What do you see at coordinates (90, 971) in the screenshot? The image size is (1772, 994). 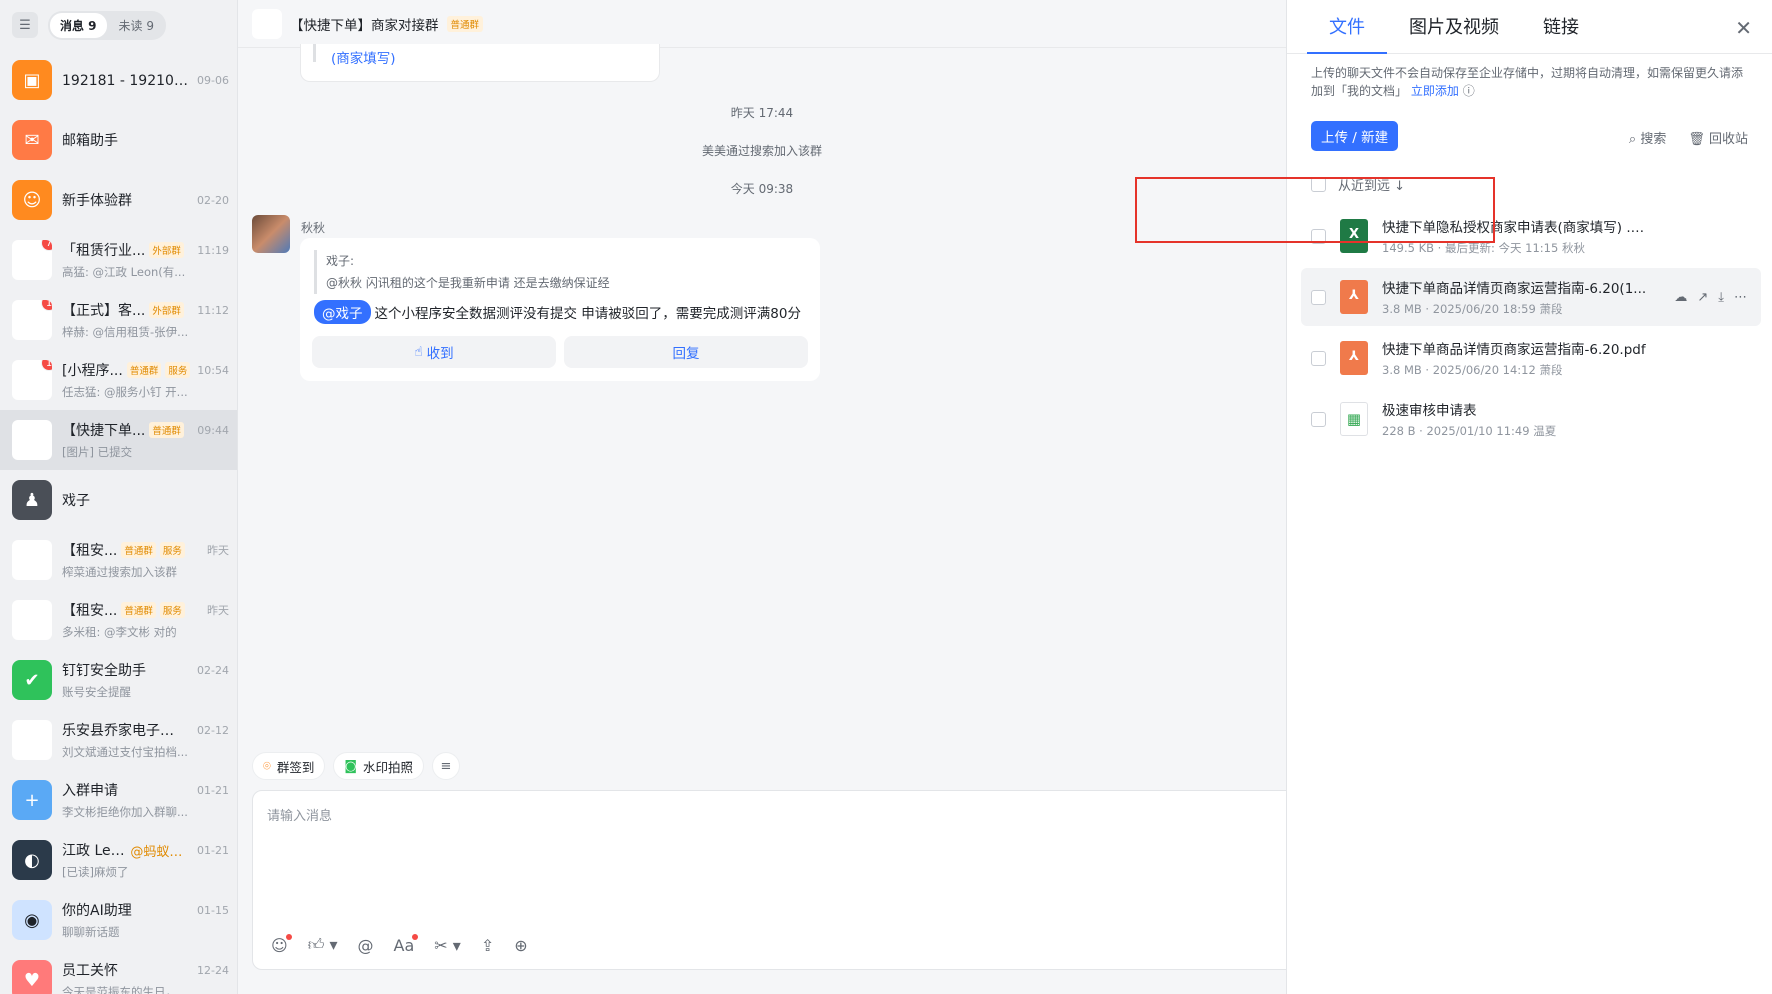 I see `chat-name: 员工关怀` at bounding box center [90, 971].